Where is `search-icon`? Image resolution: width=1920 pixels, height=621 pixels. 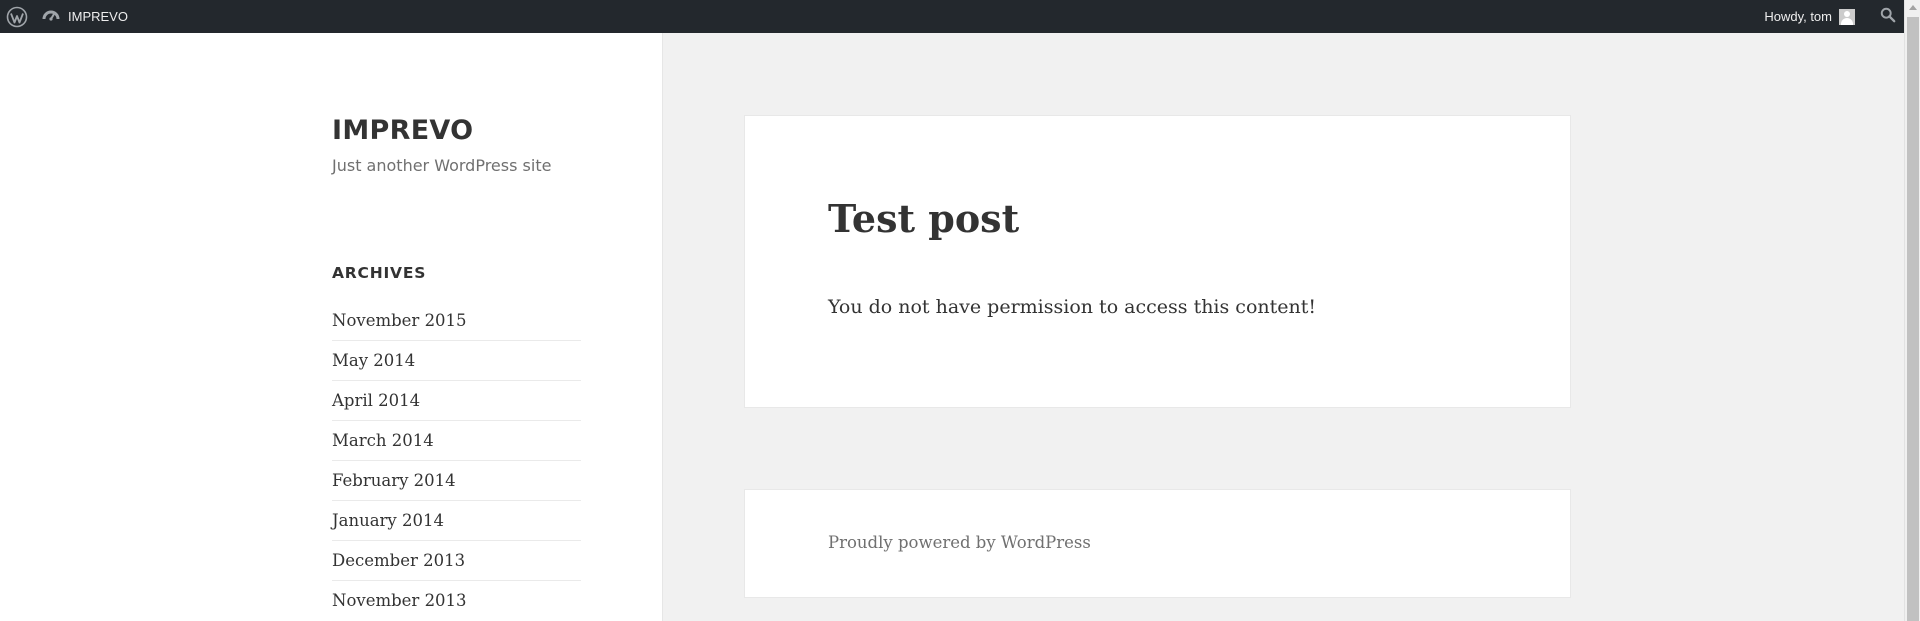
search-icon is located at coordinates (1888, 16).